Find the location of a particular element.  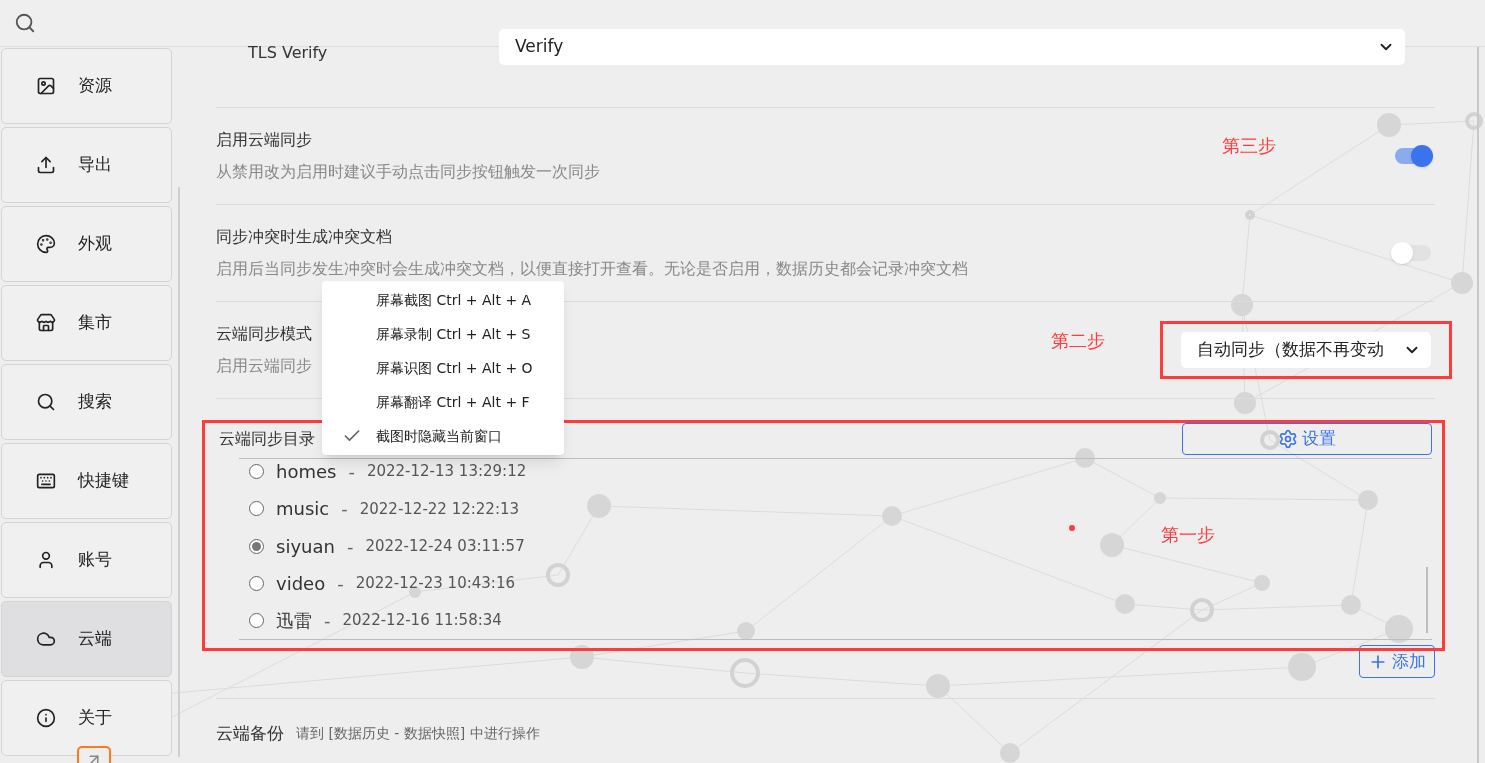

setting-description: 启用云端同步 is located at coordinates (264, 366).